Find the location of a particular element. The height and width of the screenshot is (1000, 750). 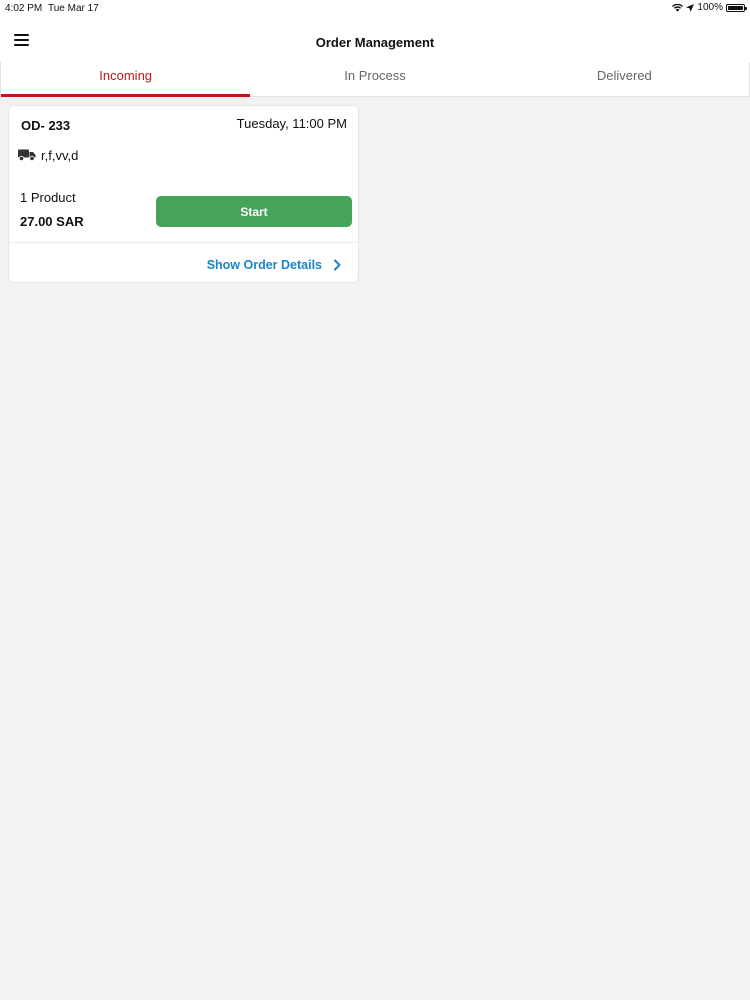

product-count: 1 Product is located at coordinates (48, 197).